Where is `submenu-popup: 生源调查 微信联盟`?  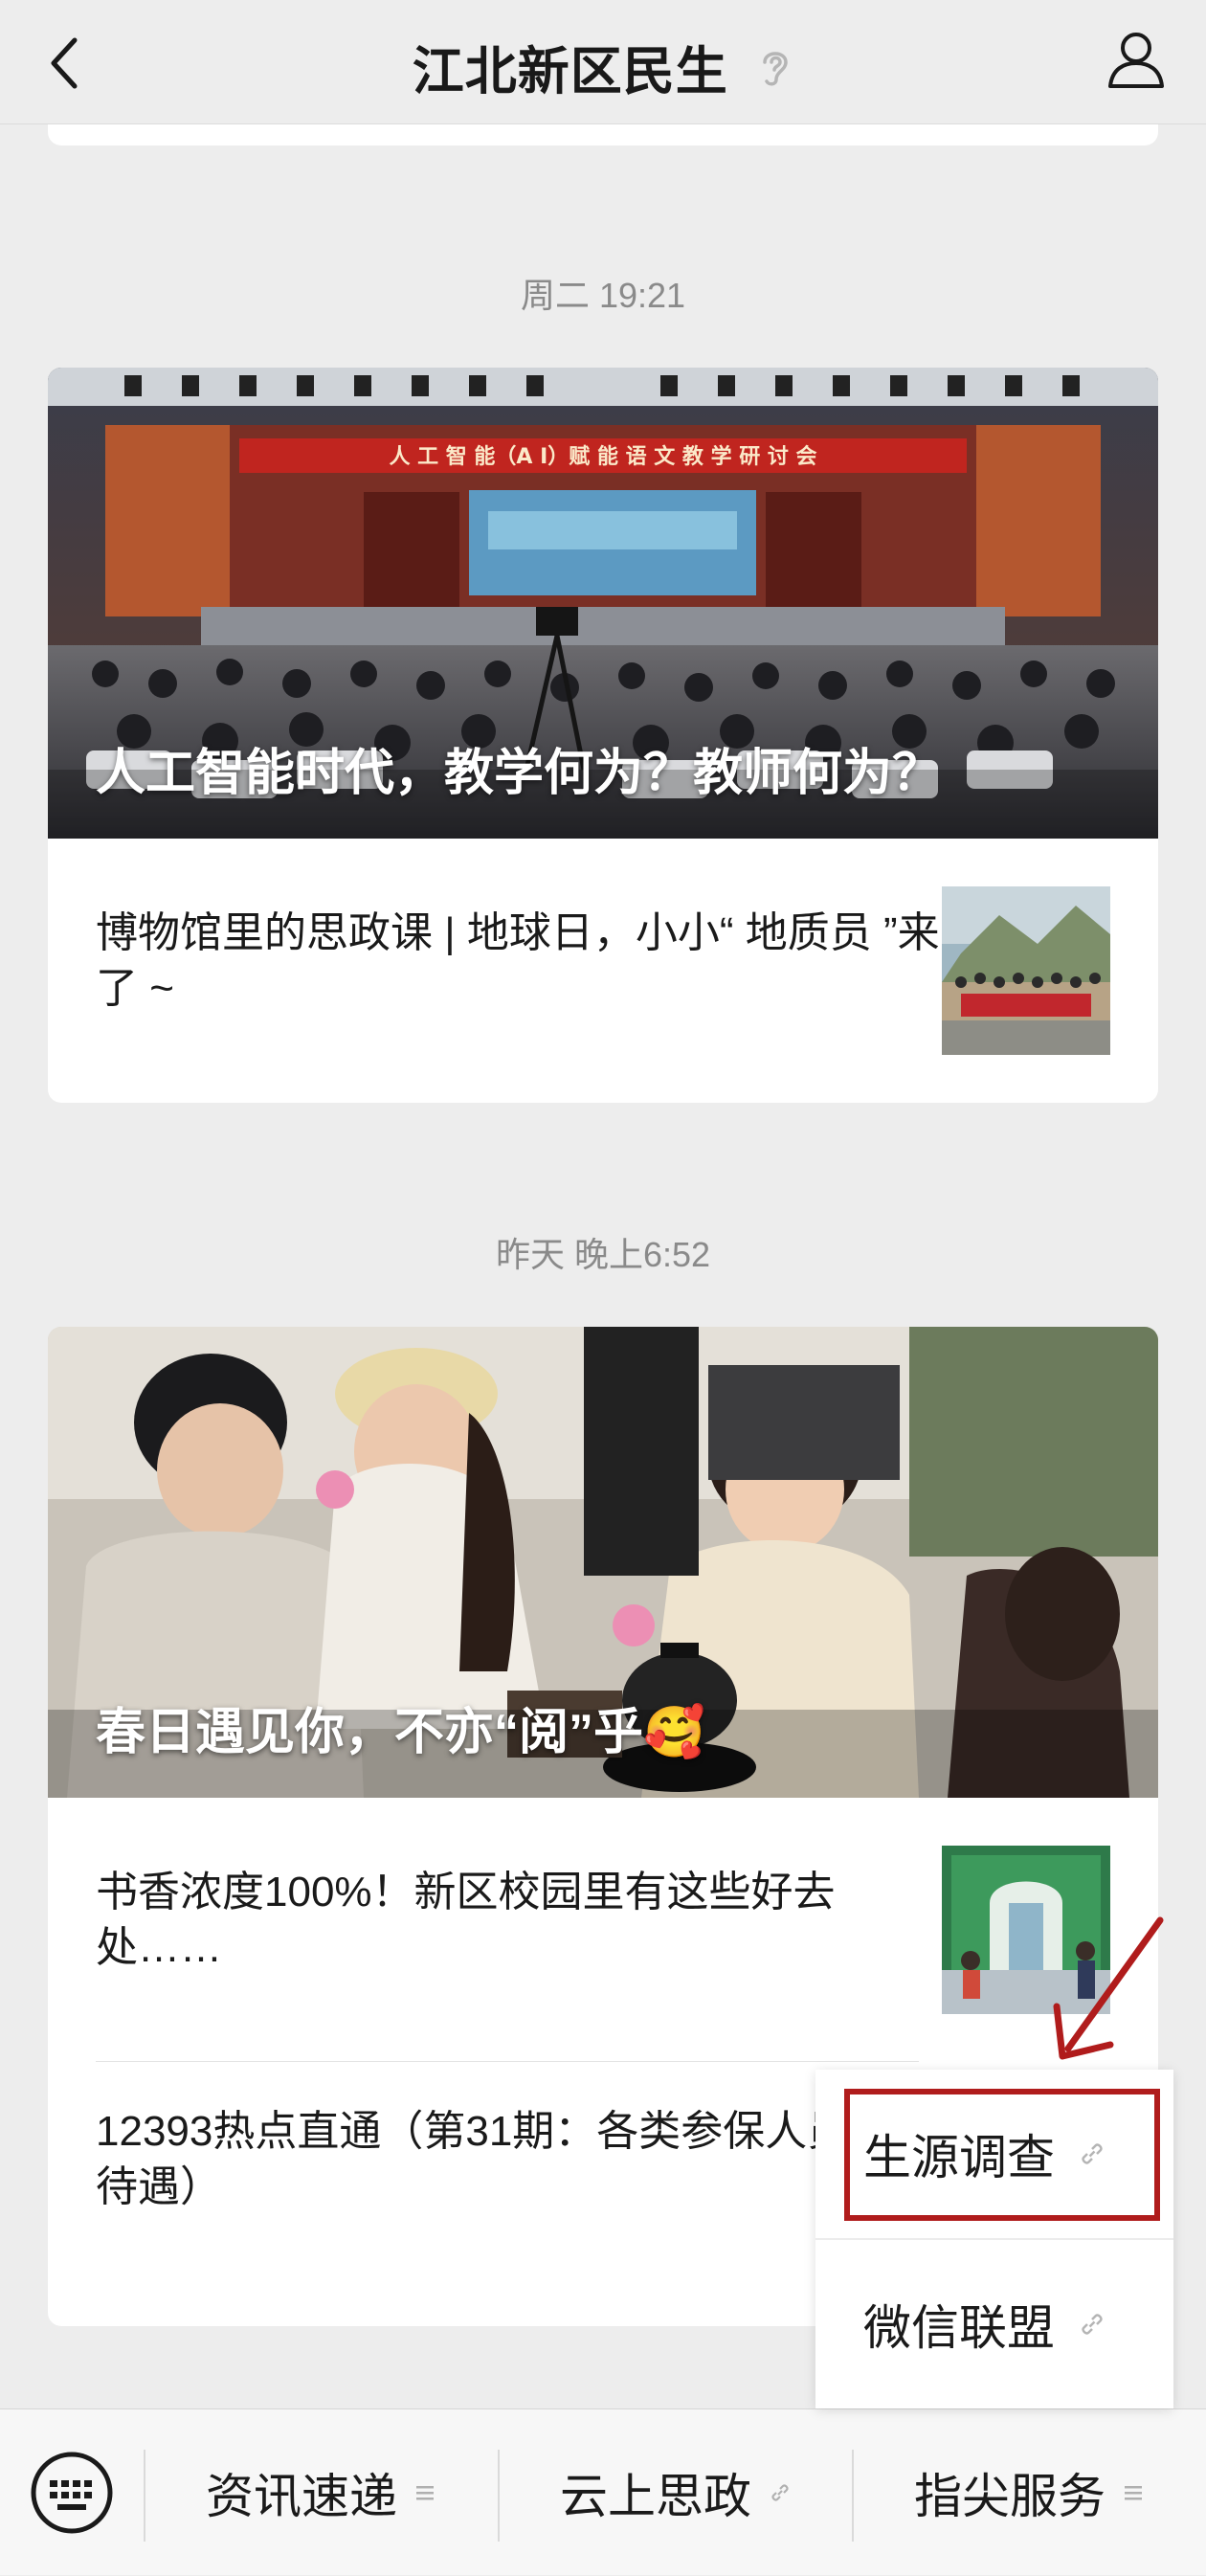
submenu-popup: 生源调查 微信联盟 is located at coordinates (994, 2239).